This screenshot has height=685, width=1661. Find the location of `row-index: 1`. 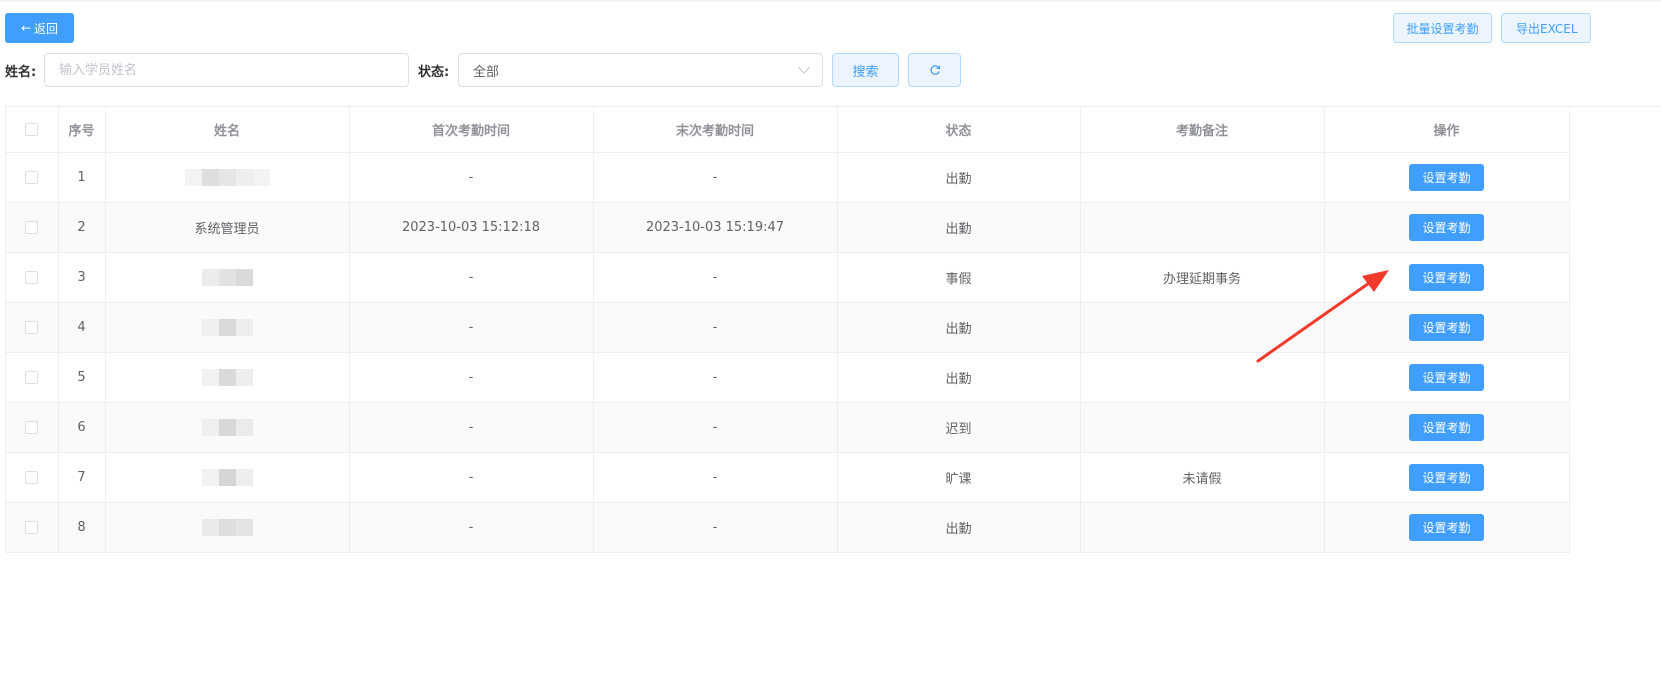

row-index: 1 is located at coordinates (82, 177).